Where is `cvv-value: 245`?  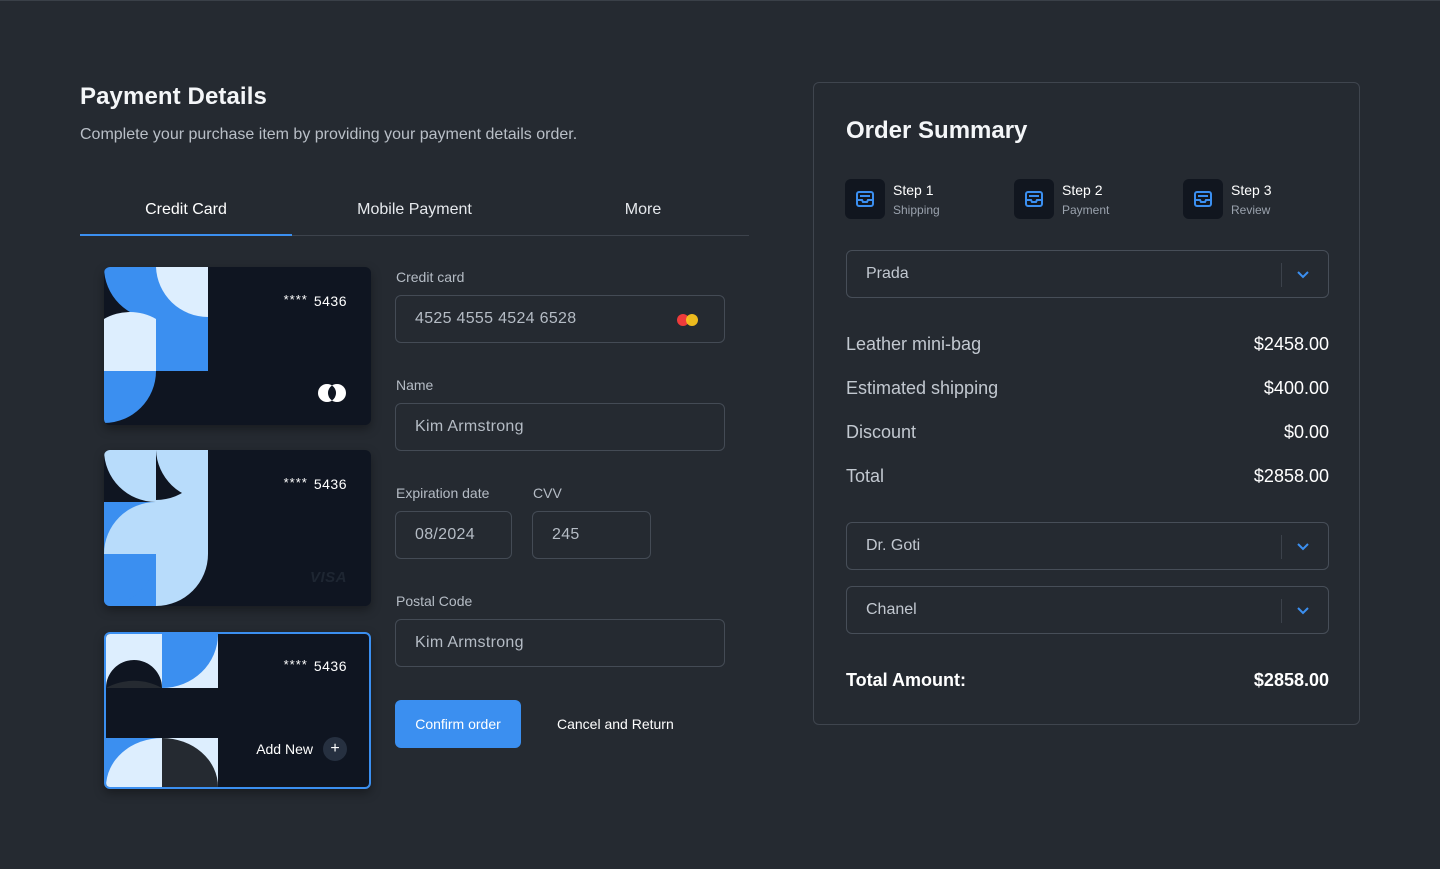 cvv-value: 245 is located at coordinates (566, 534).